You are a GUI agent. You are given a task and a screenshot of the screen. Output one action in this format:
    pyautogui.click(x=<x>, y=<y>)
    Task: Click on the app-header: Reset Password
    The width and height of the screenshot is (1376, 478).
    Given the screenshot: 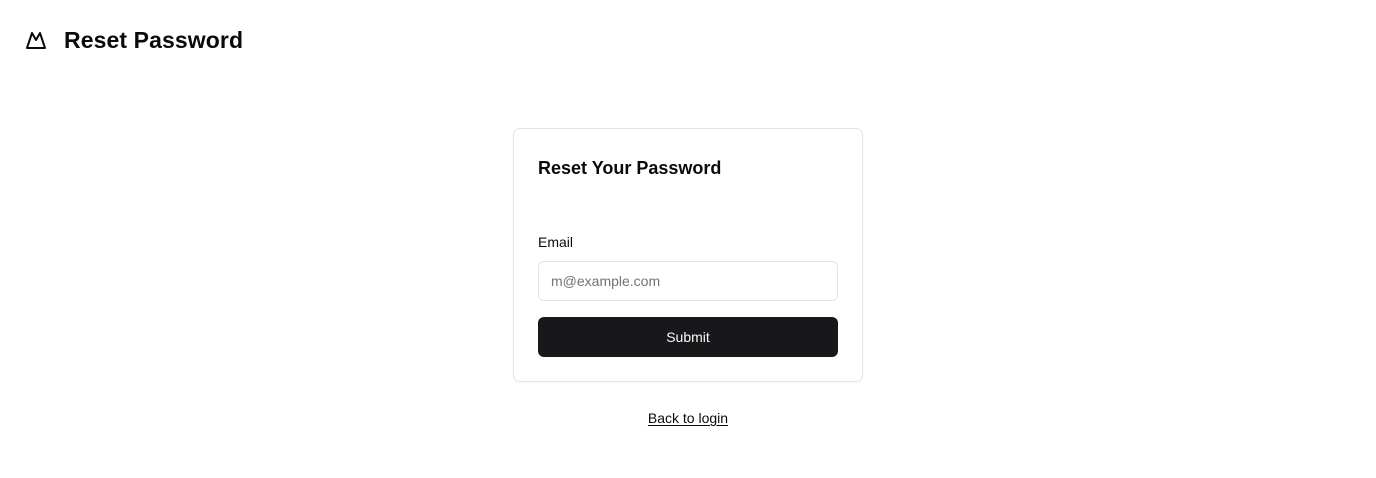 What is the action you would take?
    pyautogui.click(x=133, y=40)
    